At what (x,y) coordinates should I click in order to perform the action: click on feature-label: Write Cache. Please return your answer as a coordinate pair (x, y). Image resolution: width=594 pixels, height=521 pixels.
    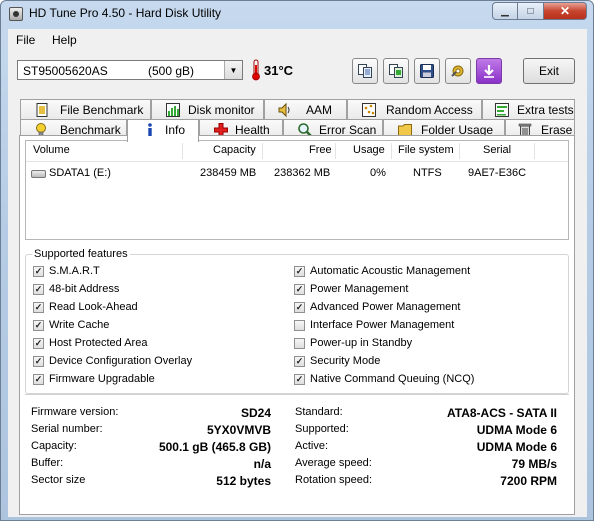
    Looking at the image, I should click on (79, 325).